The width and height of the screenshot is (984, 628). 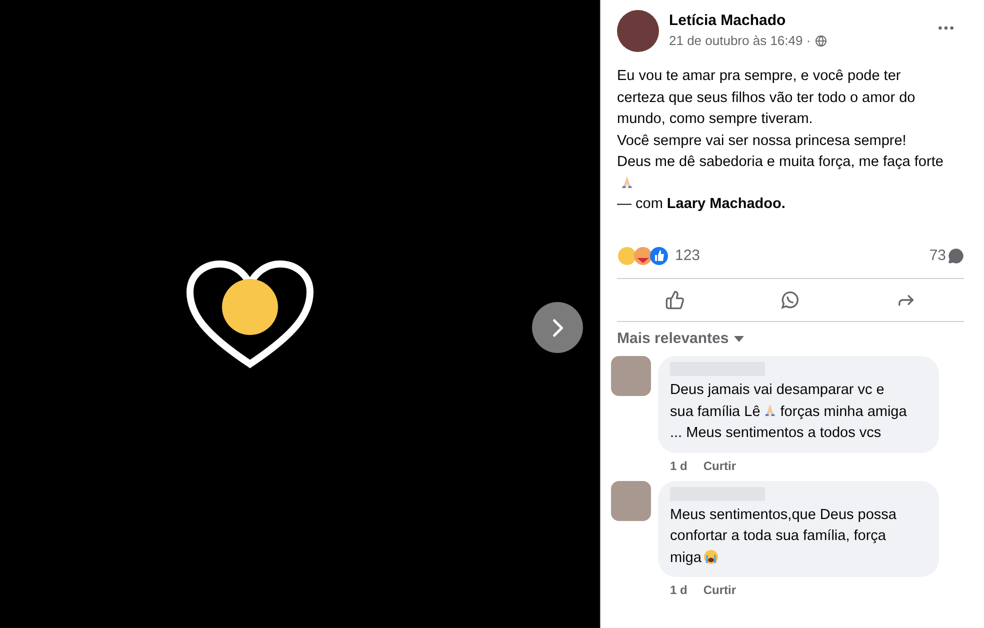 I want to click on globe-icon, so click(x=820, y=40).